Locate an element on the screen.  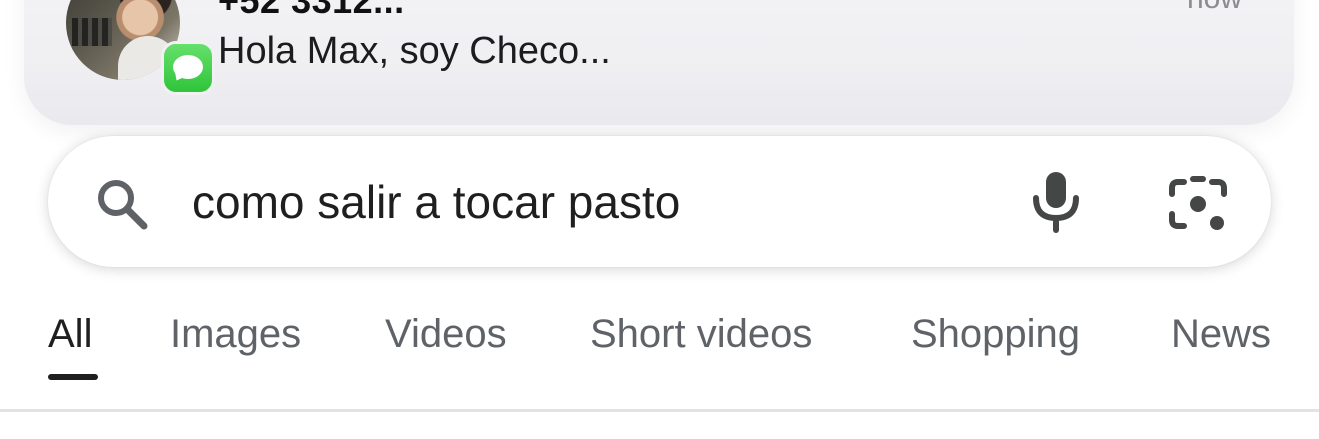
tab-images: Images is located at coordinates (235, 334).